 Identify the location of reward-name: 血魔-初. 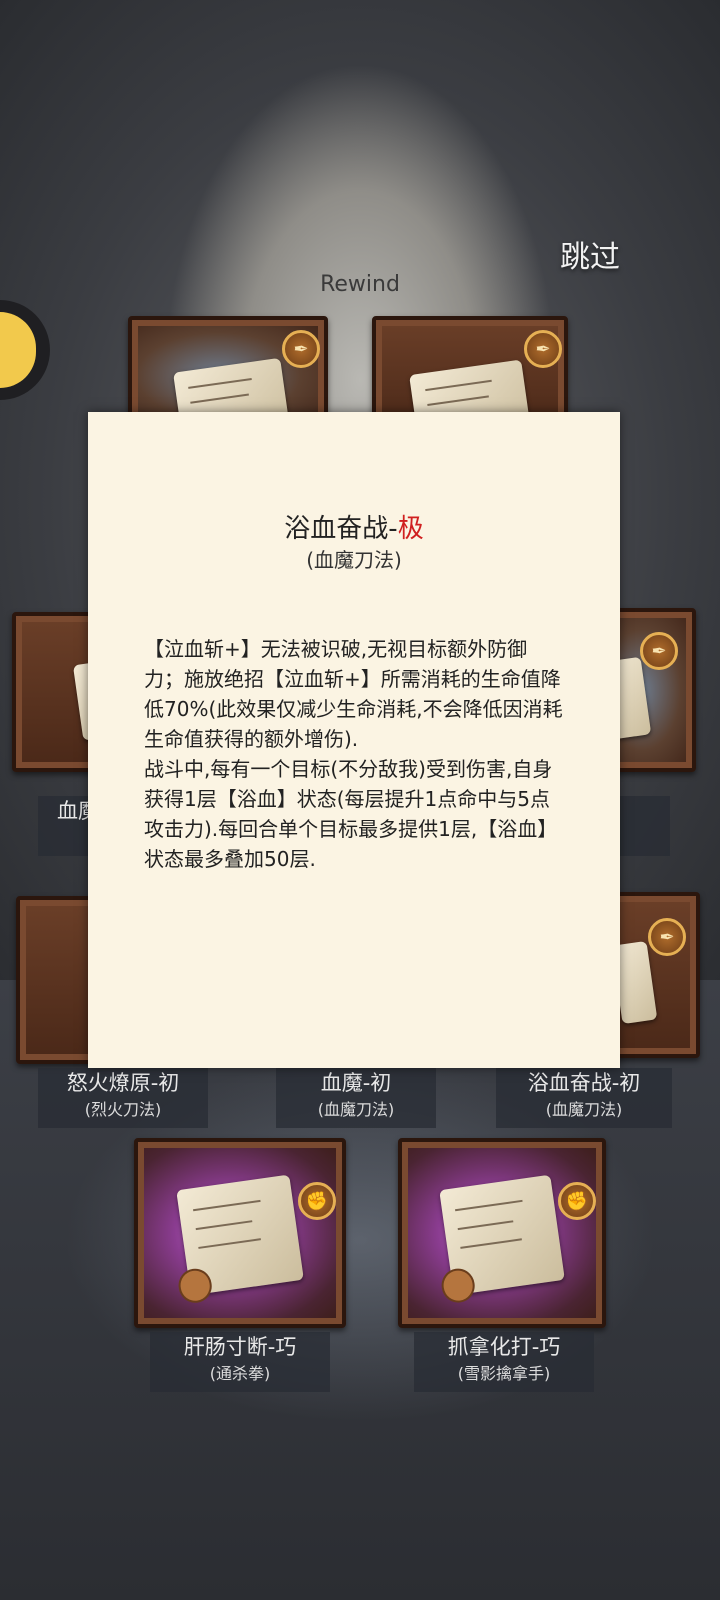
(356, 1083).